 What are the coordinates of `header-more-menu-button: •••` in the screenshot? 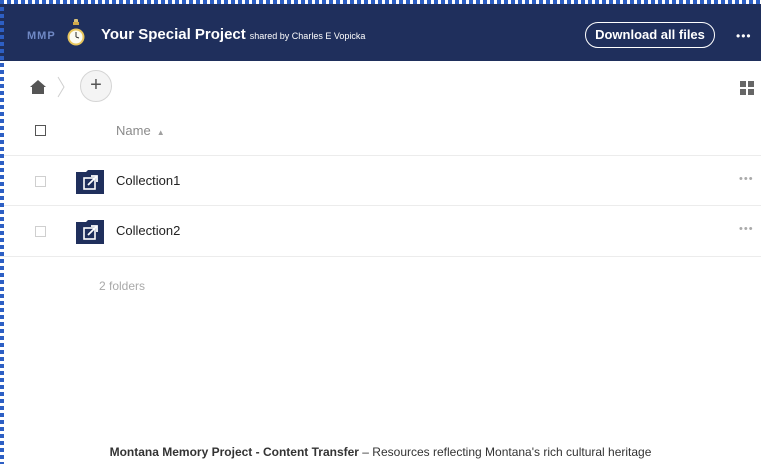 It's located at (744, 36).